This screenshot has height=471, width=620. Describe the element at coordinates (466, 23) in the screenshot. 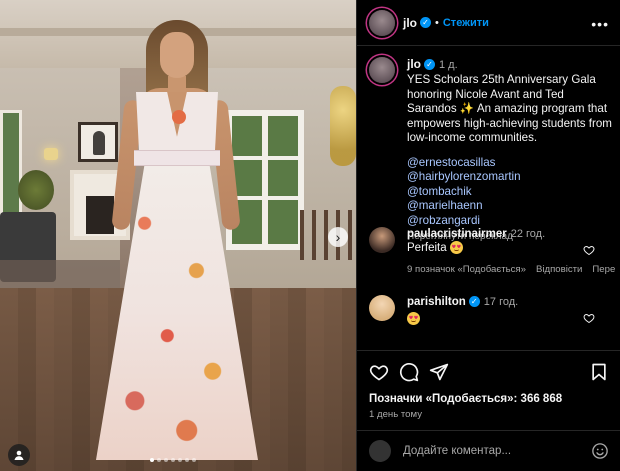

I see `follow-button: Стежити` at that location.